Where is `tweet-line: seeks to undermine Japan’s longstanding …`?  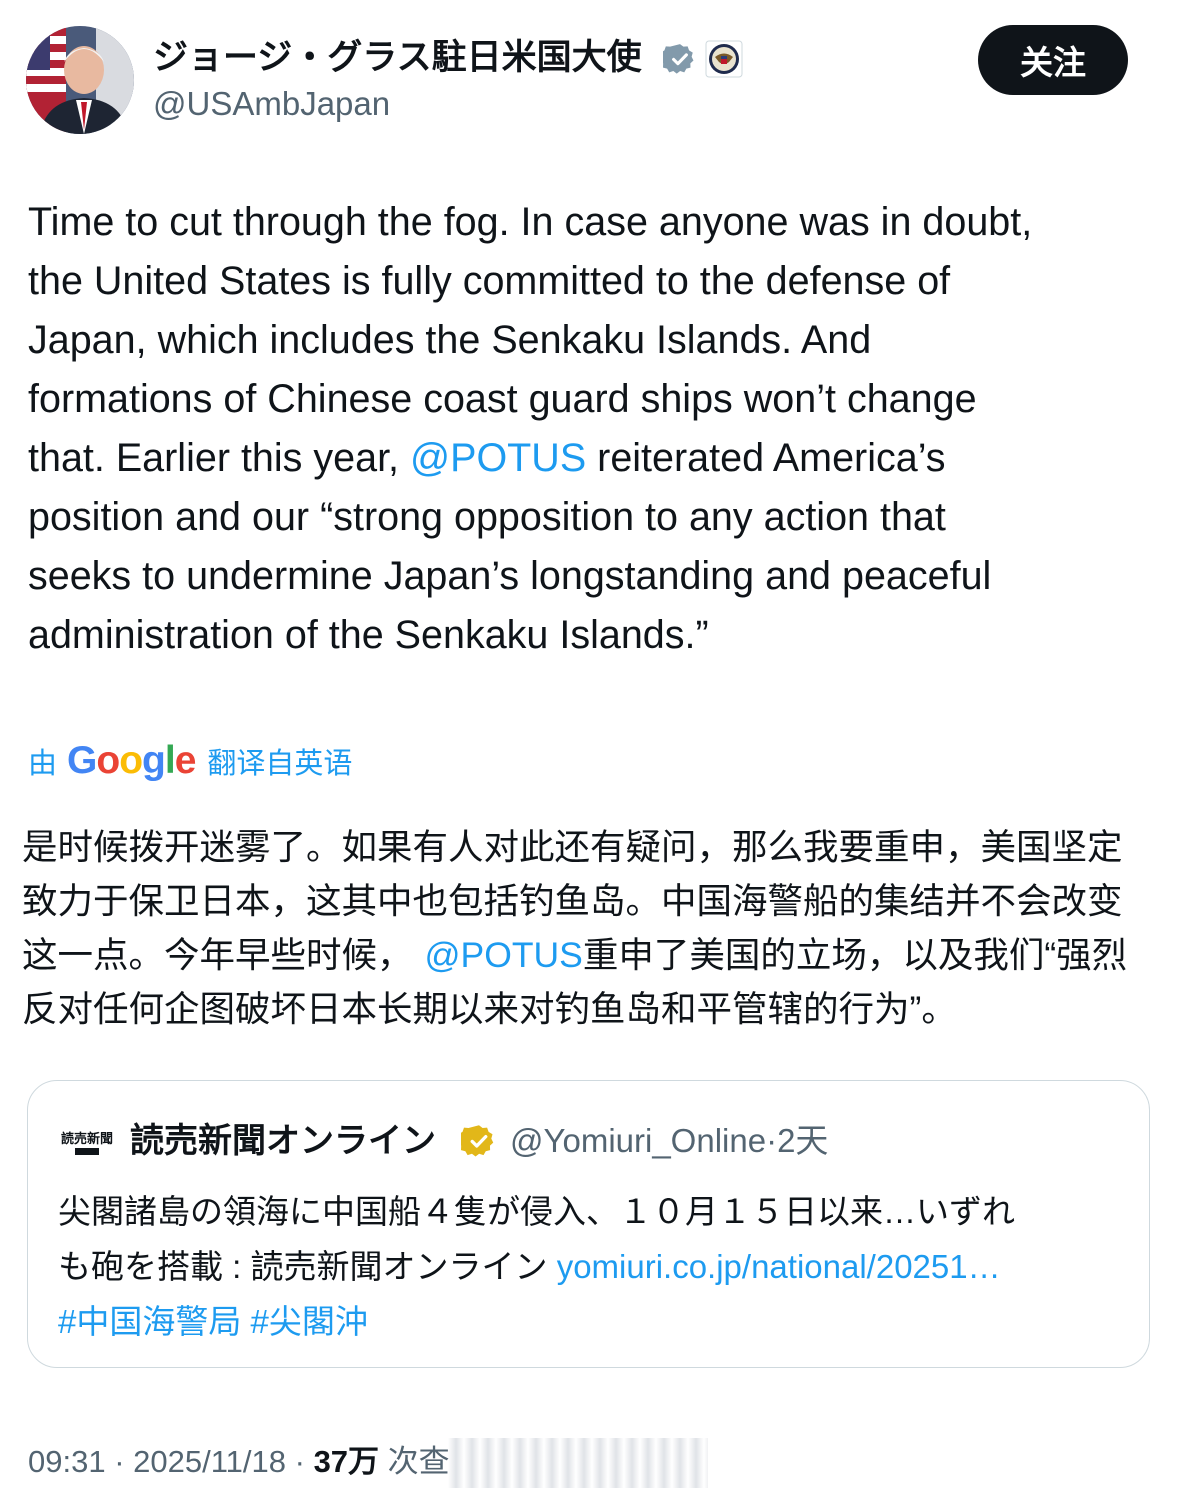 tweet-line: seeks to undermine Japan’s longstanding … is located at coordinates (510, 576).